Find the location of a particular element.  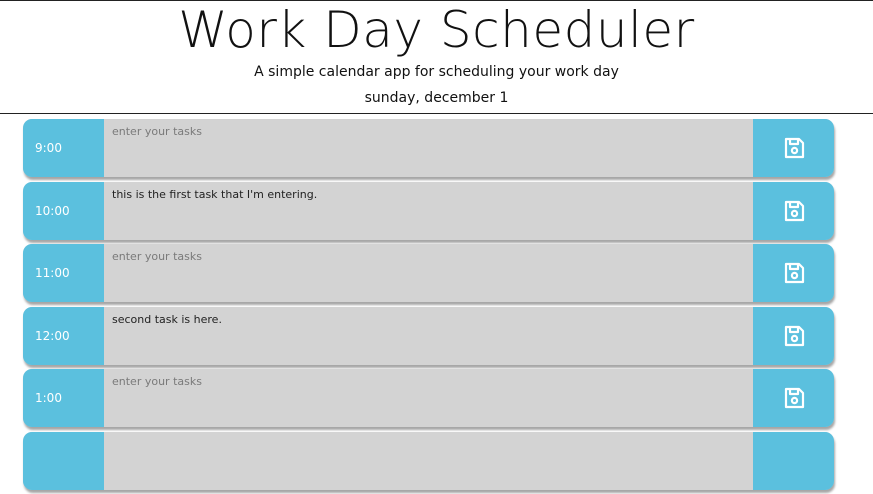

task-input is located at coordinates (428, 460).